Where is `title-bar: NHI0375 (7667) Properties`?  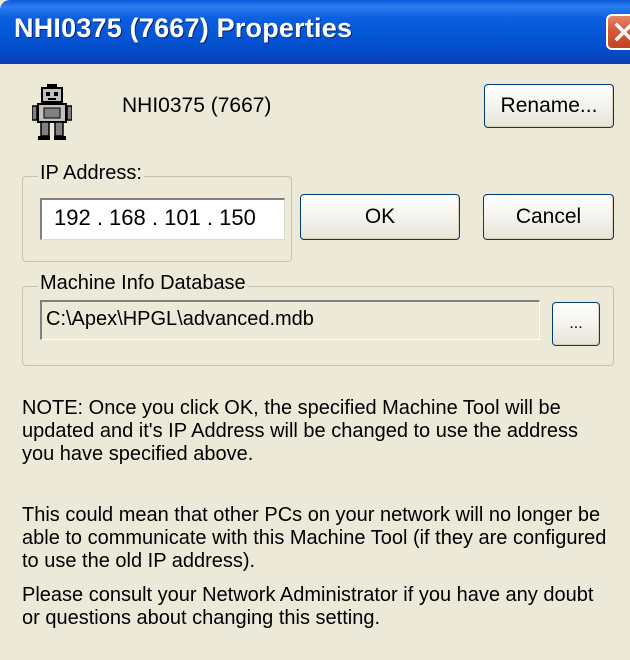
title-bar: NHI0375 (7667) Properties is located at coordinates (315, 32).